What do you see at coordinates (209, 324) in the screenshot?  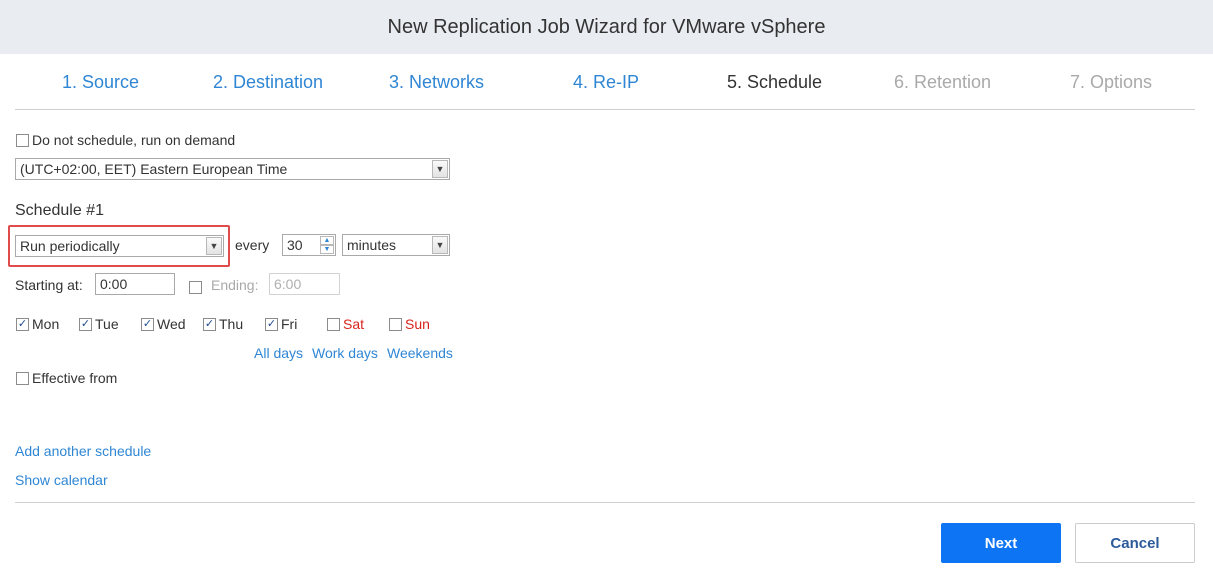 I see `day-thu-checkbox` at bounding box center [209, 324].